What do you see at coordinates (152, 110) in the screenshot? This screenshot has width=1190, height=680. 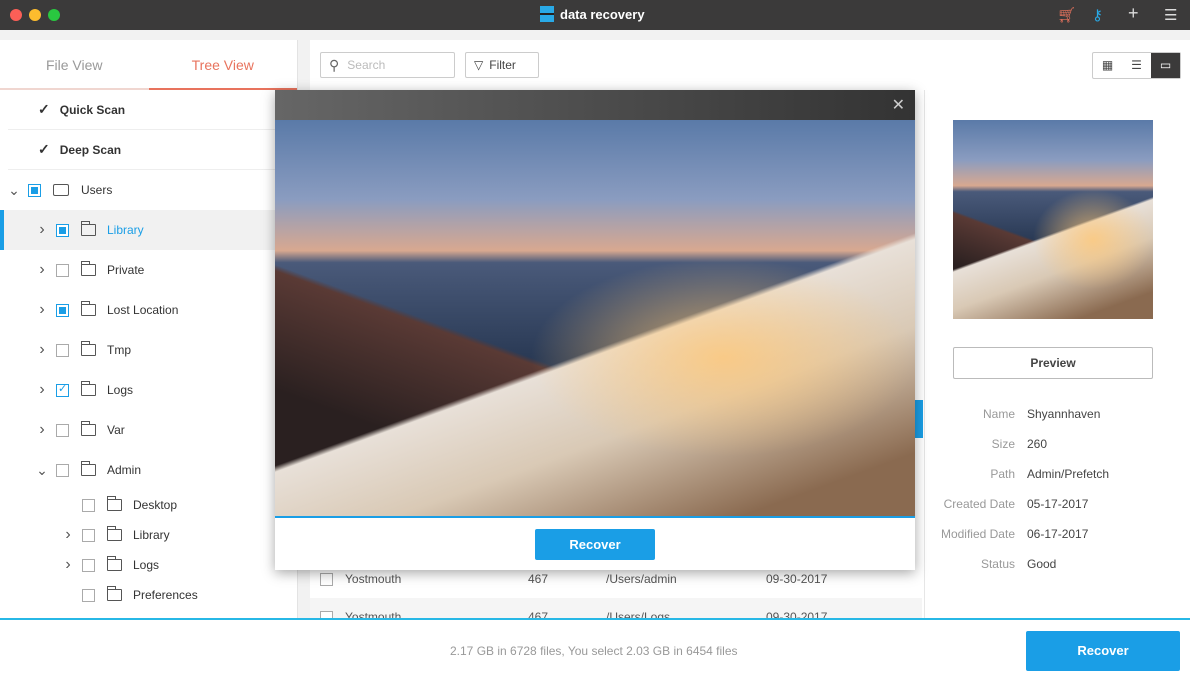 I see `scan-0: ✓ Quick Scan` at bounding box center [152, 110].